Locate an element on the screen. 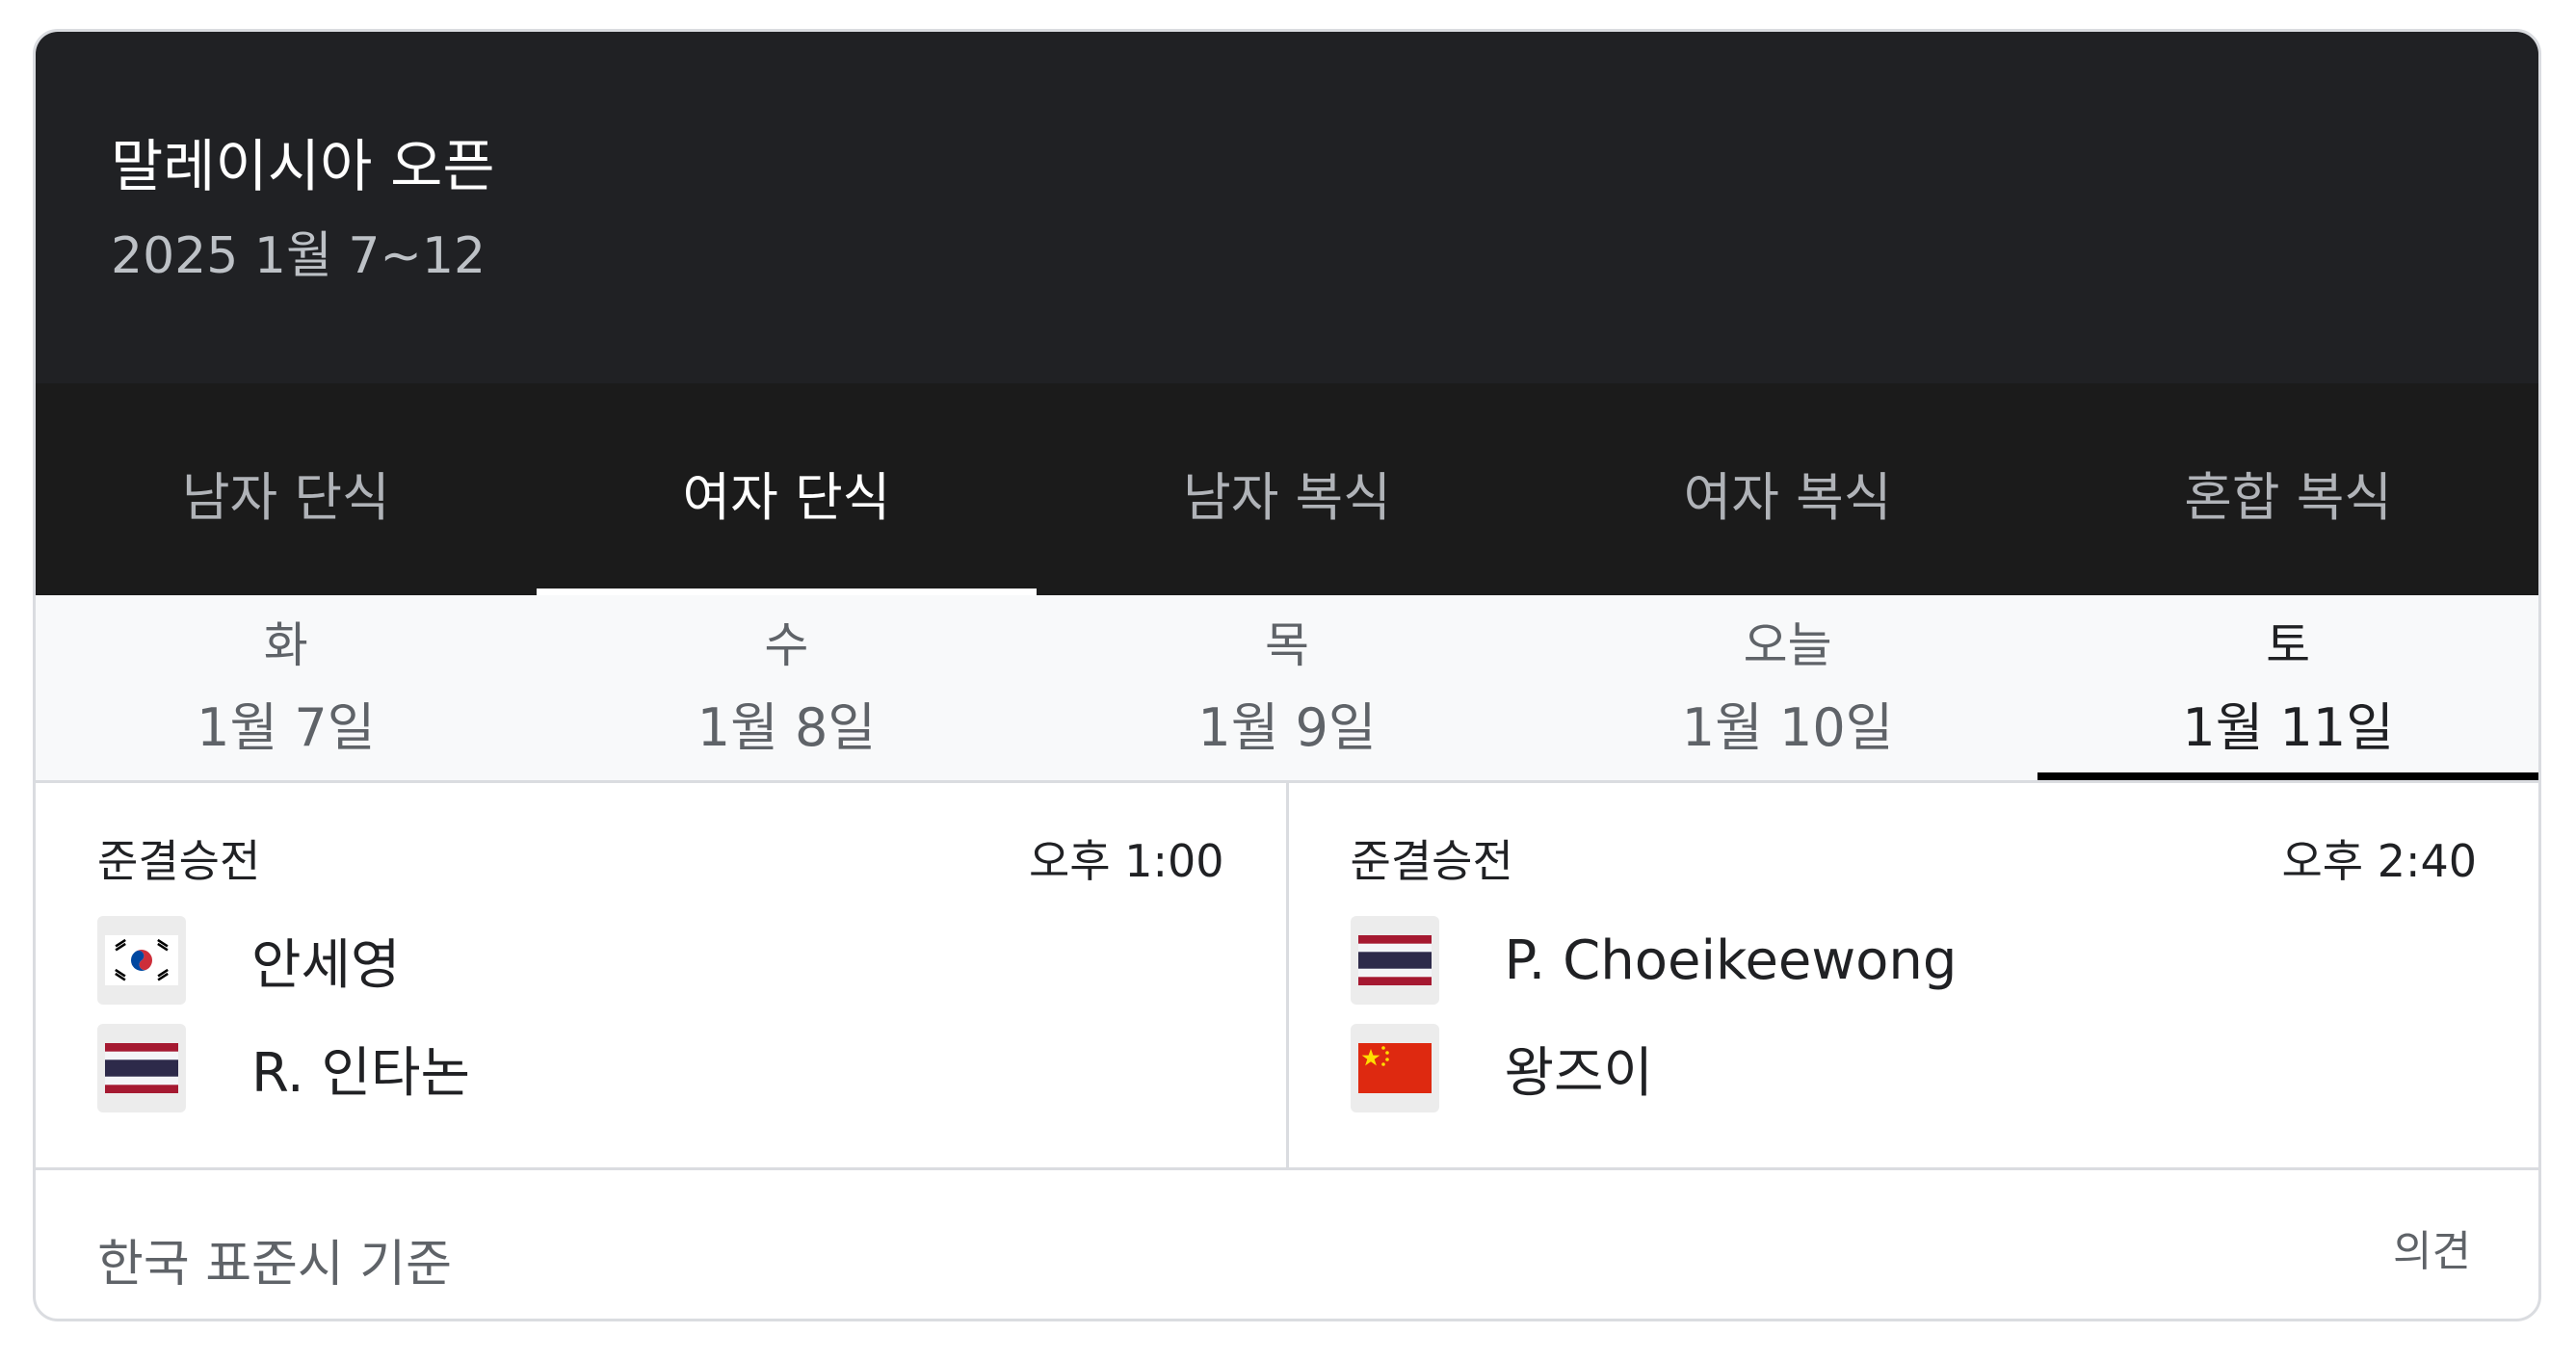  tab-mixed-doubles: 혼합 복식 is located at coordinates (2288, 489).